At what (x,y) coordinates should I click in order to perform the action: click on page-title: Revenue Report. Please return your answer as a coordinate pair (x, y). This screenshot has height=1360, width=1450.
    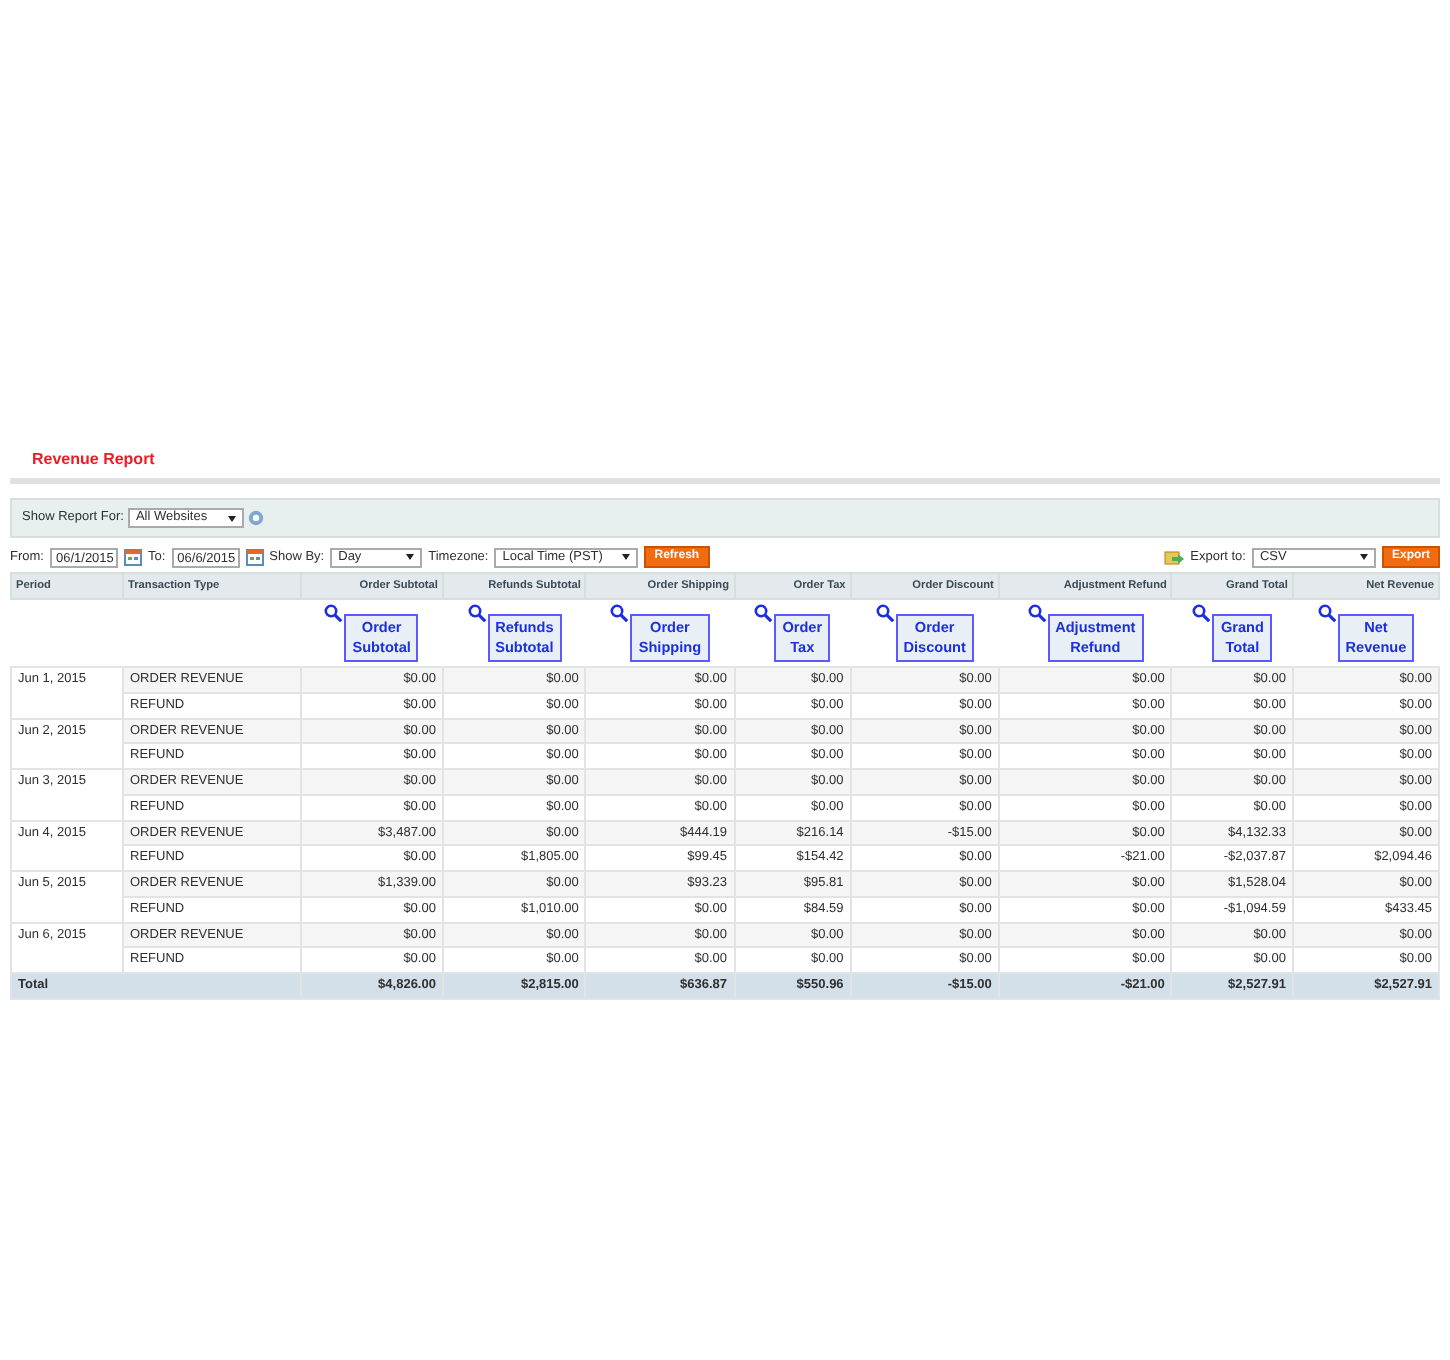
    Looking at the image, I should click on (92, 460).